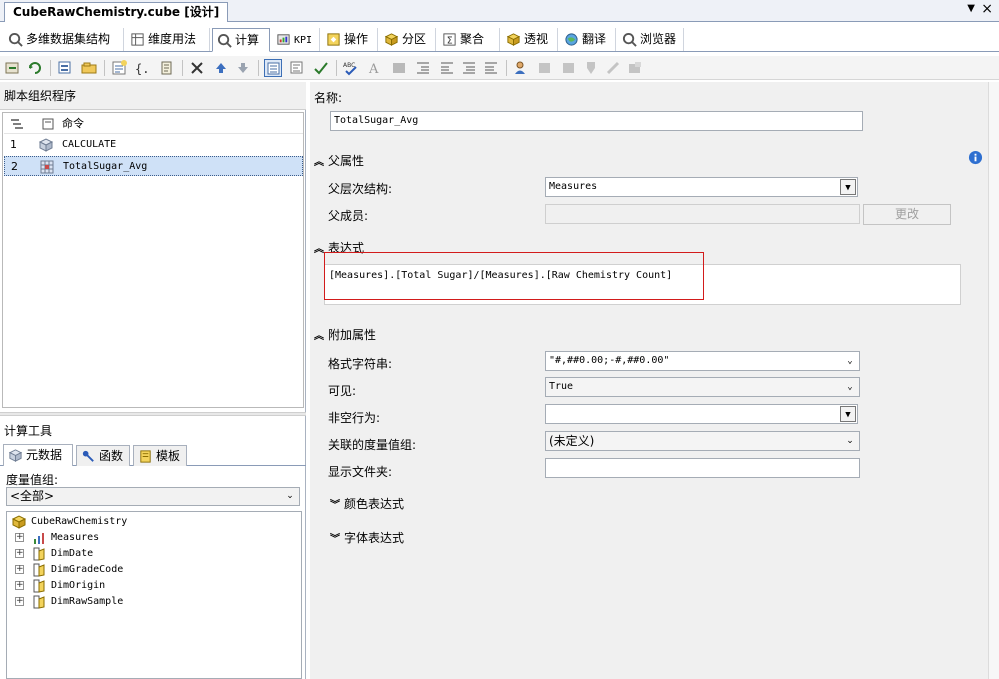 This screenshot has width=999, height=679. I want to click on script-row: 1 CALCULATE, so click(153, 145).